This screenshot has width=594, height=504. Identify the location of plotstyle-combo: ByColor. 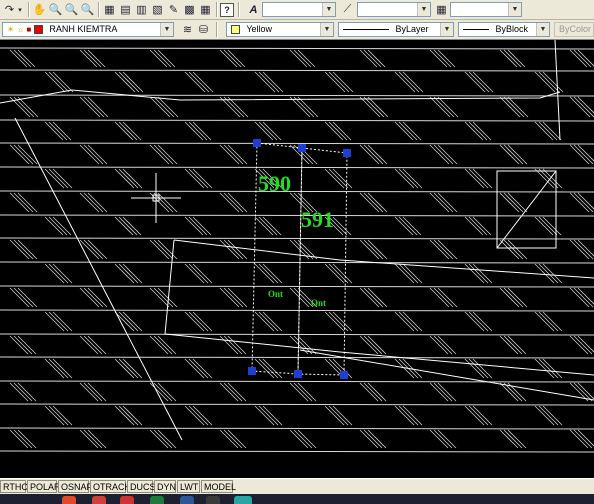
(574, 29).